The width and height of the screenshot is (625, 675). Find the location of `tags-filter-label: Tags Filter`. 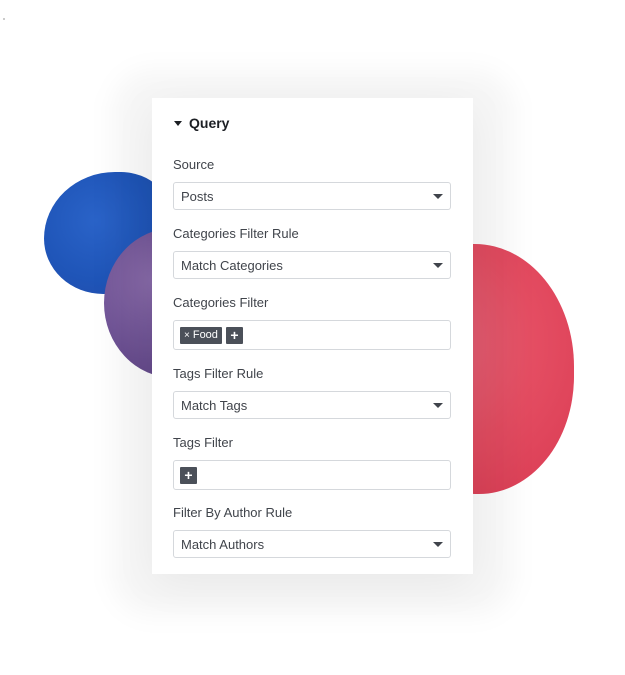

tags-filter-label: Tags Filter is located at coordinates (203, 442).